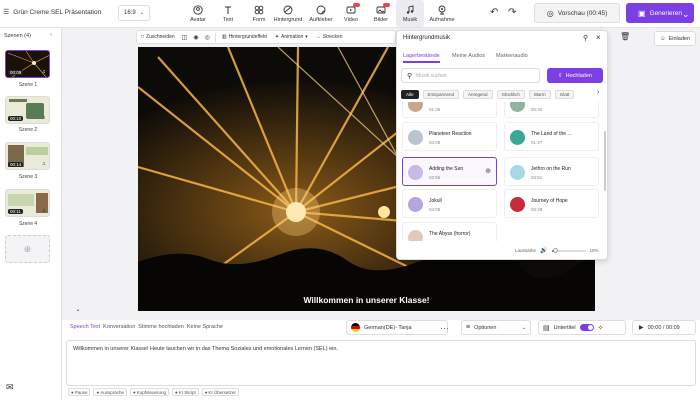 The image size is (700, 400). What do you see at coordinates (551, 110) in the screenshot?
I see `track-card: 00:32` at bounding box center [551, 110].